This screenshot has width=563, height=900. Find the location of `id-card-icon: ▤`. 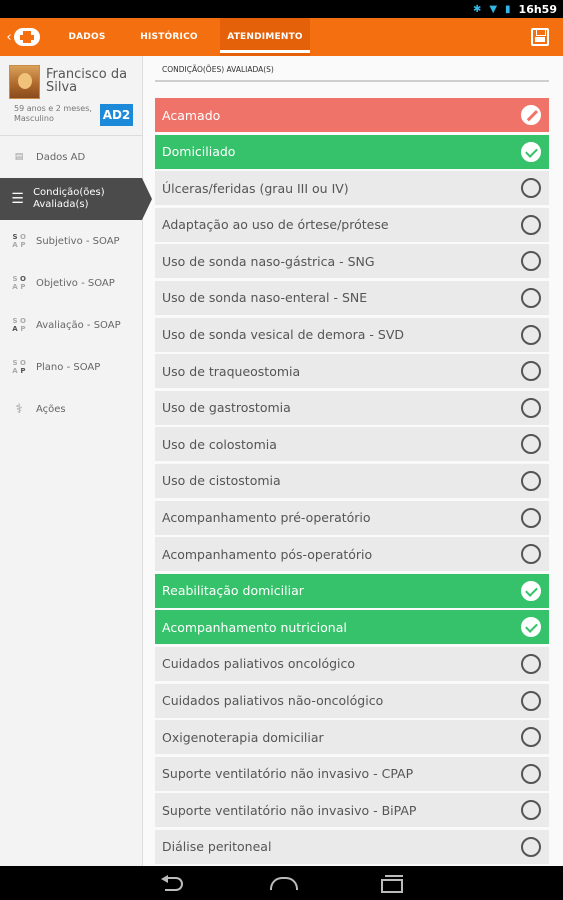

id-card-icon: ▤ is located at coordinates (19, 157).